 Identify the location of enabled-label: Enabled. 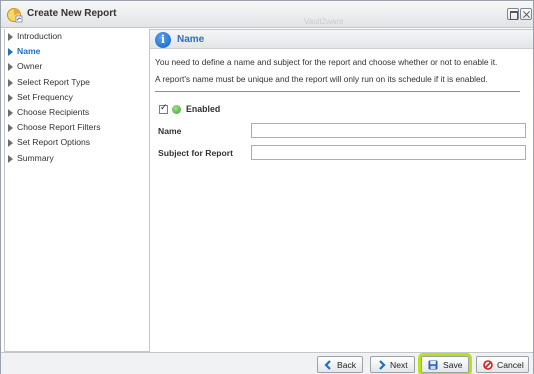
(203, 109).